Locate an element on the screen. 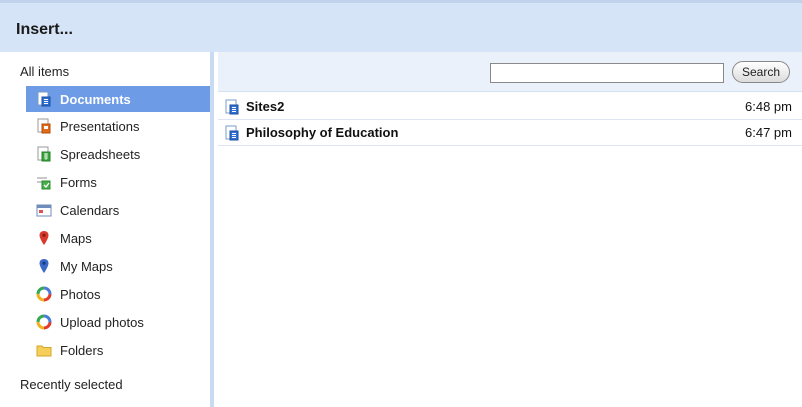  sidebar-item-upload-photos: Upload photos is located at coordinates (118, 322).